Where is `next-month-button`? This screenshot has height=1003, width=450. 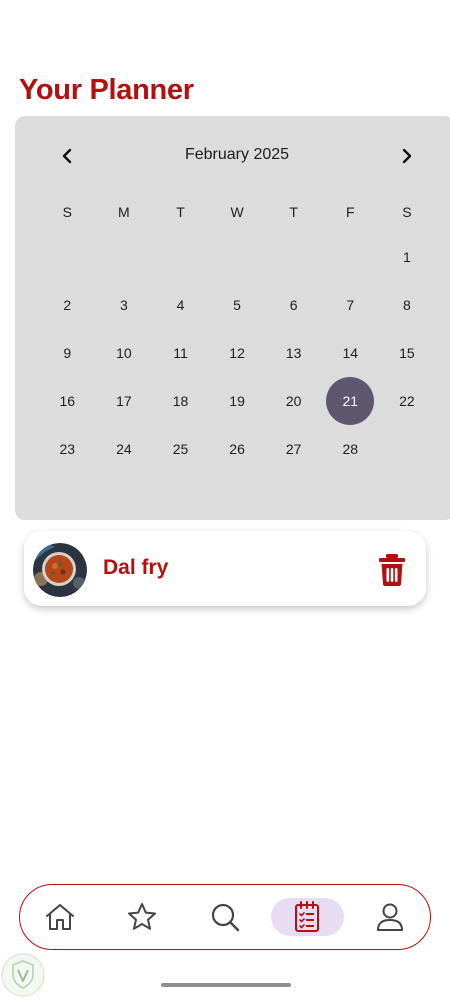
next-month-button is located at coordinates (407, 156).